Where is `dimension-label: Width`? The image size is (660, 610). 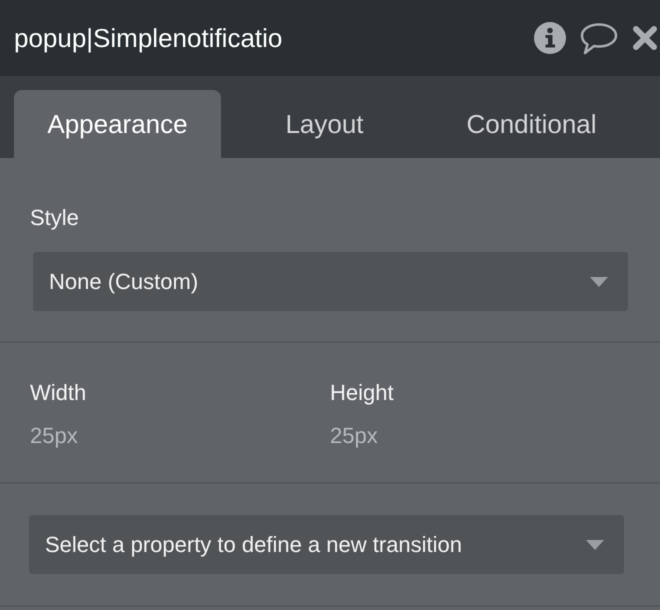
dimension-label: Width is located at coordinates (59, 393).